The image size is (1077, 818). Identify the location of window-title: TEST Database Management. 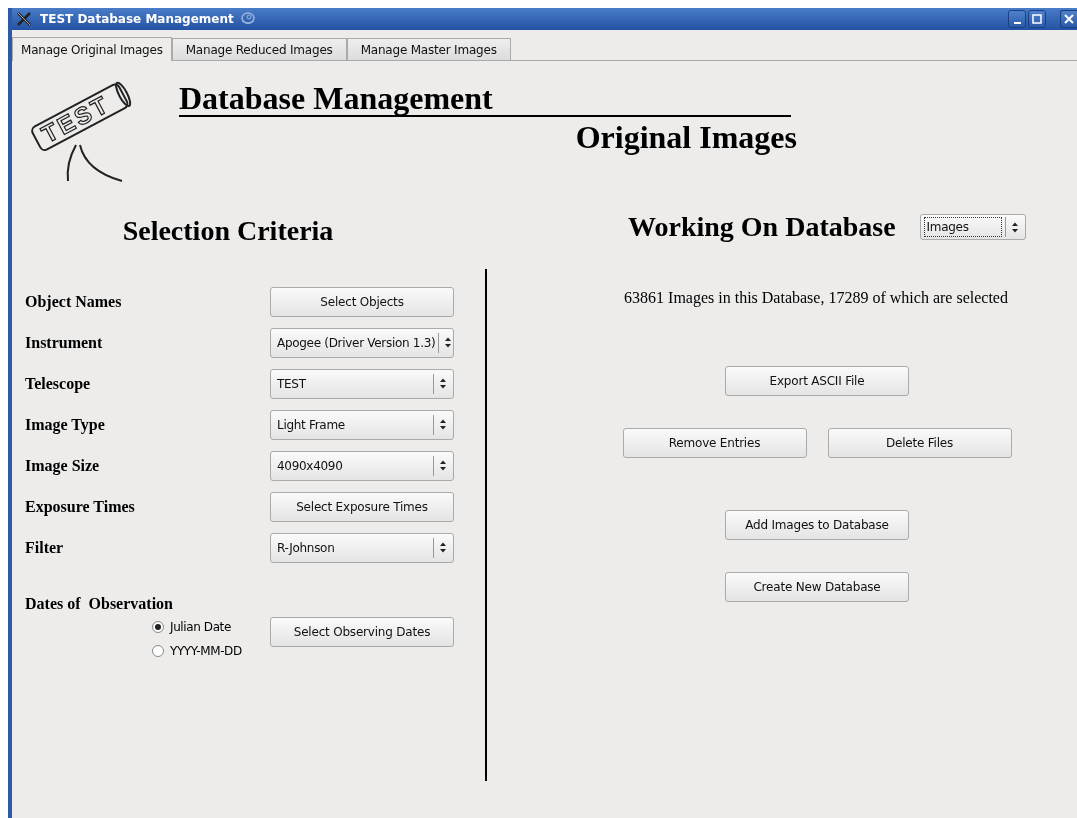
(137, 19).